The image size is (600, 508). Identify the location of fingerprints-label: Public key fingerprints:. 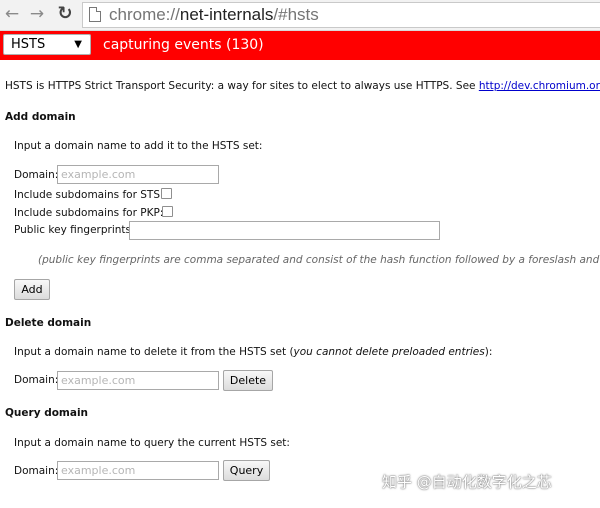
(74, 230).